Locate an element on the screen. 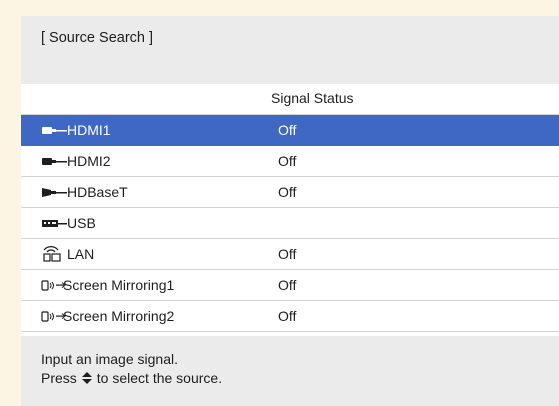 This screenshot has height=406, width=559. source-name: USB is located at coordinates (81, 223).